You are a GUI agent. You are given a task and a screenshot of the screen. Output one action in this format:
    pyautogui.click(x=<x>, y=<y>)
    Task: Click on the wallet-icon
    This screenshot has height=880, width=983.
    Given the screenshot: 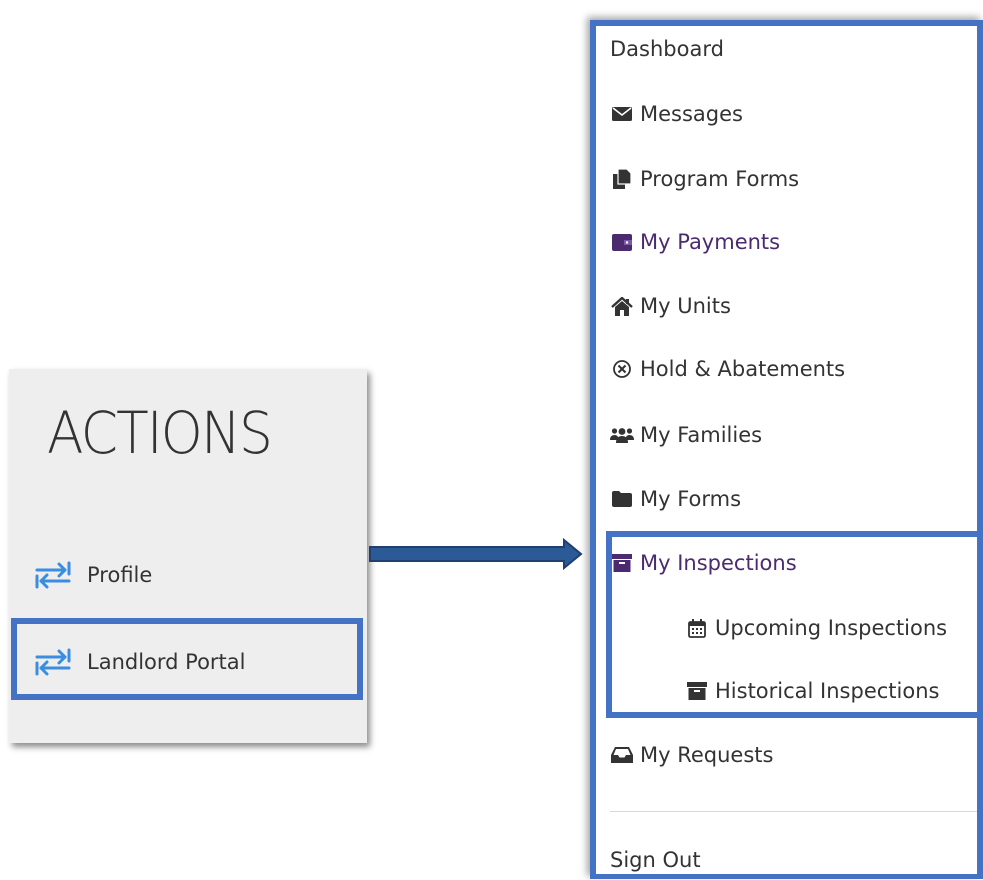 What is the action you would take?
    pyautogui.click(x=622, y=242)
    